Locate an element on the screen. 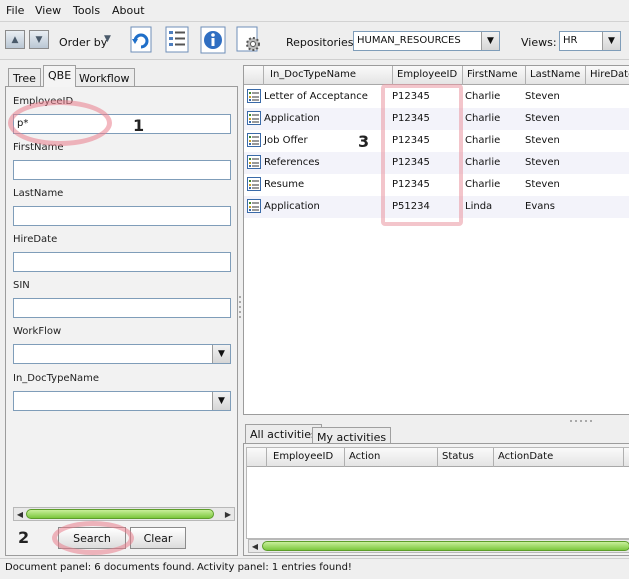 The height and width of the screenshot is (579, 629). activities-panel: EmployeeID Action Status ActionDate ◀ is located at coordinates (436, 499).